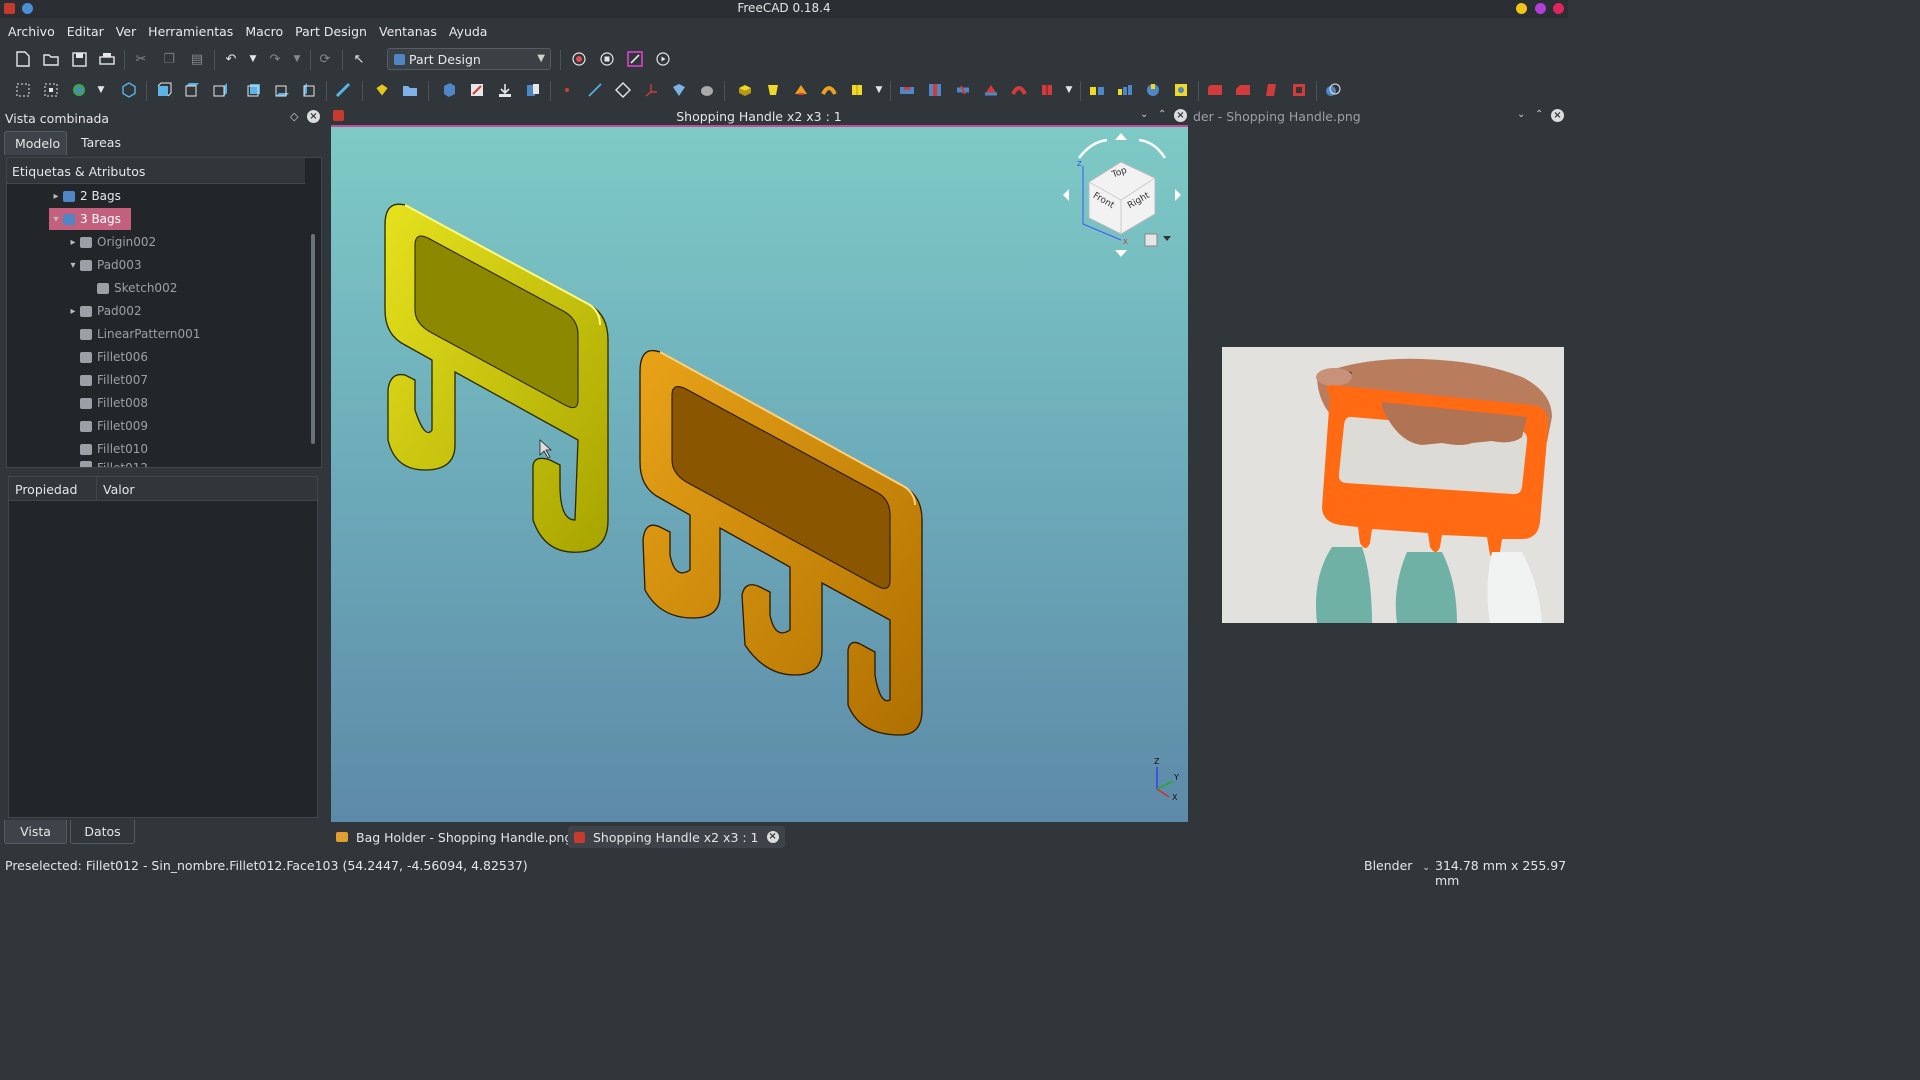  Describe the element at coordinates (679, 90) in the screenshot. I see `subshape-binder-icon` at that location.